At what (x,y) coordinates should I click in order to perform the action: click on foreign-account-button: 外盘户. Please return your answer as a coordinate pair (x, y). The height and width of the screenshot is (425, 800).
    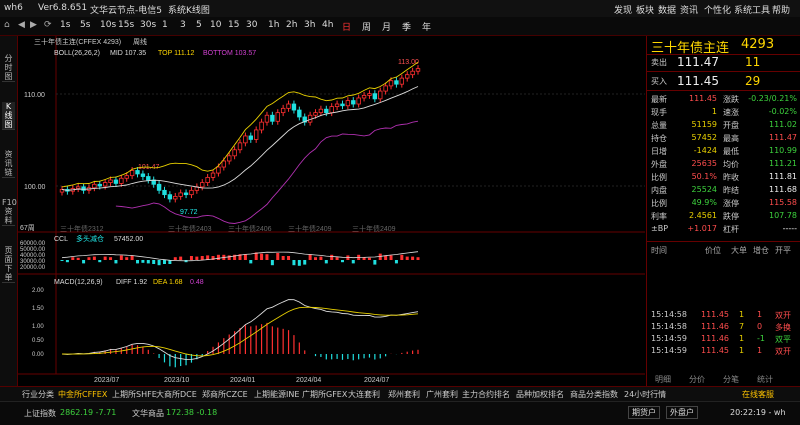
    Looking at the image, I should click on (682, 412).